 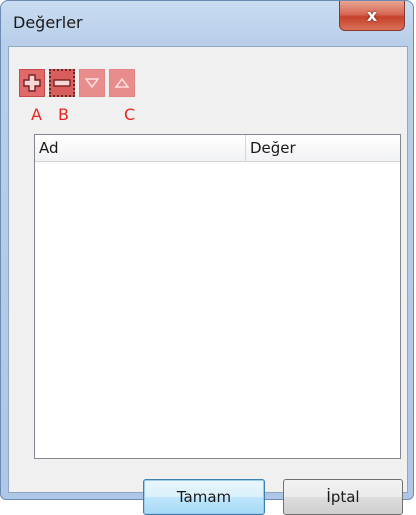 I want to click on list-header: Ad Değer, so click(x=217, y=148).